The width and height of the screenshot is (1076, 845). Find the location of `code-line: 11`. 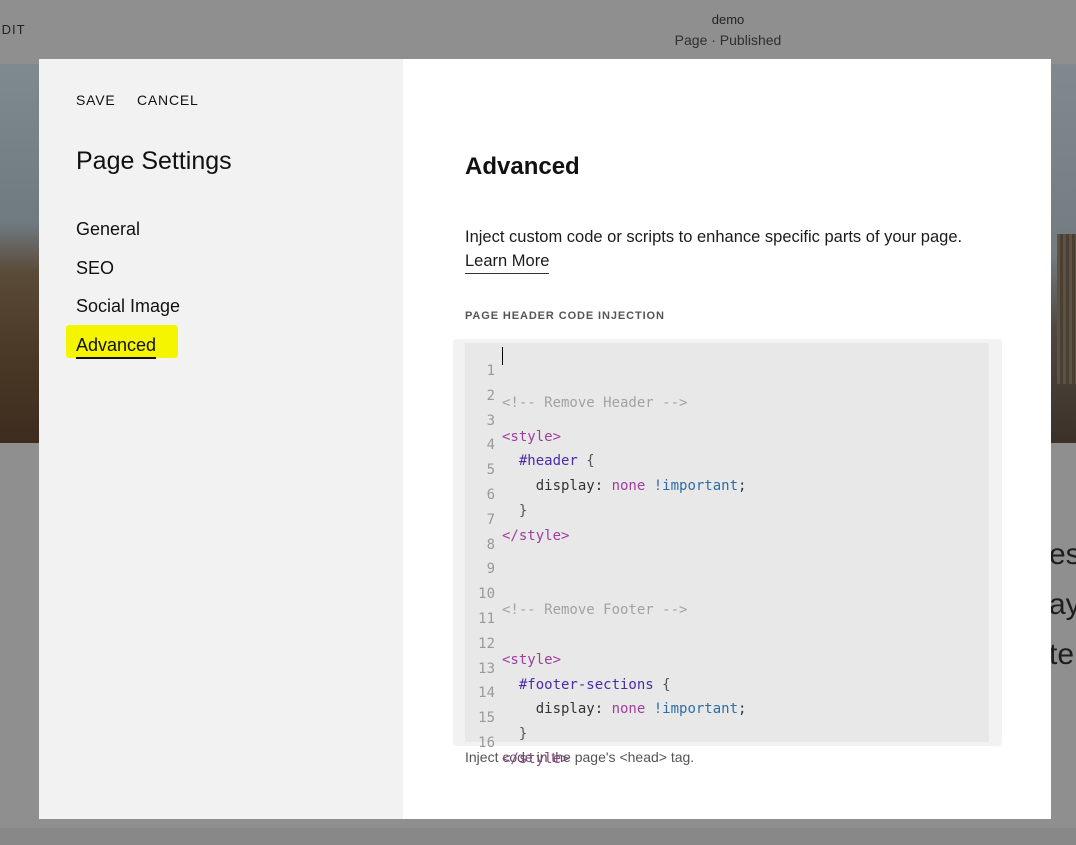

code-line: 11 is located at coordinates (507, 611).